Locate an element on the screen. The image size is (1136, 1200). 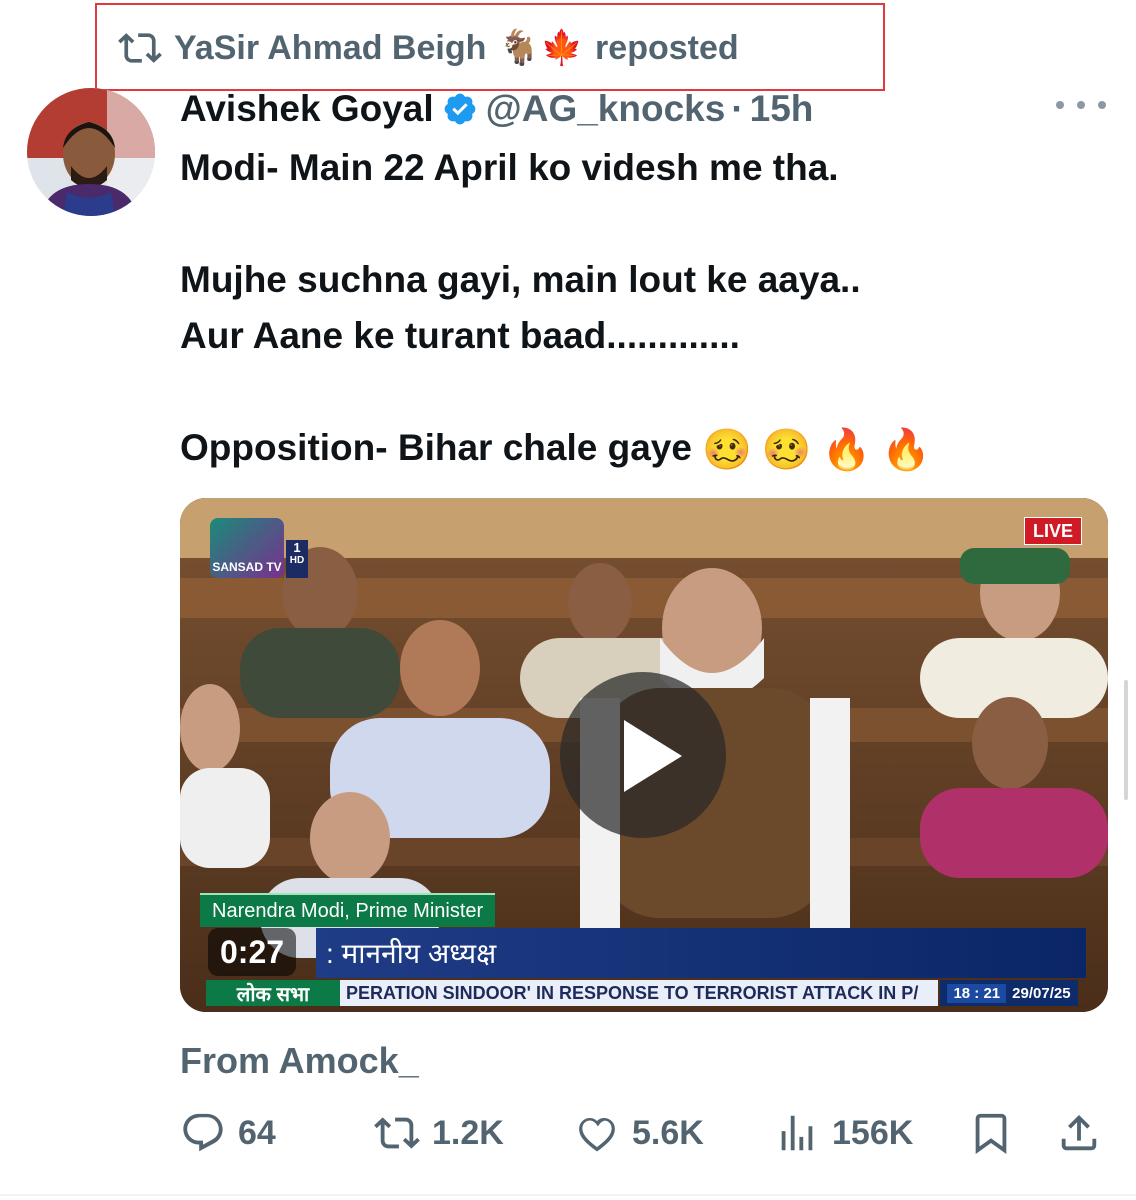
share-button is located at coordinates (1079, 1133).